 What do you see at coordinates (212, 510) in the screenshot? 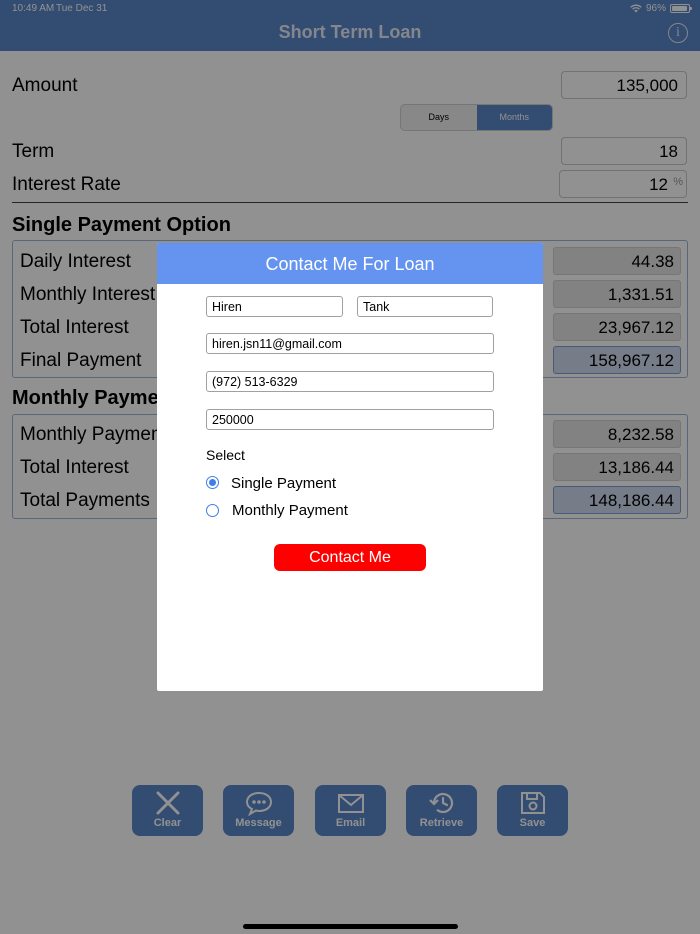
I see `monthly-payment-radio` at bounding box center [212, 510].